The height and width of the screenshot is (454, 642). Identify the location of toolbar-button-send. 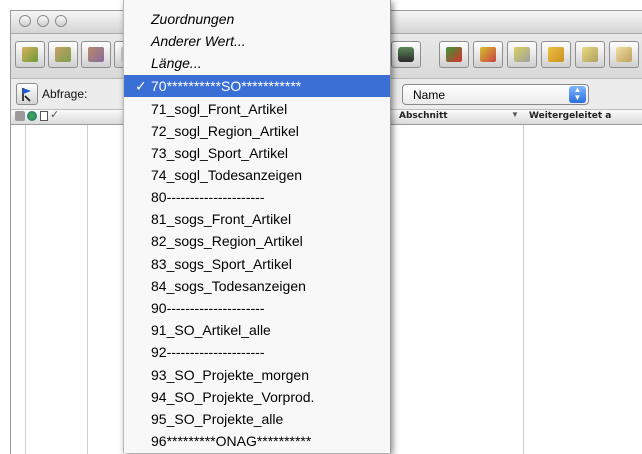
(454, 54).